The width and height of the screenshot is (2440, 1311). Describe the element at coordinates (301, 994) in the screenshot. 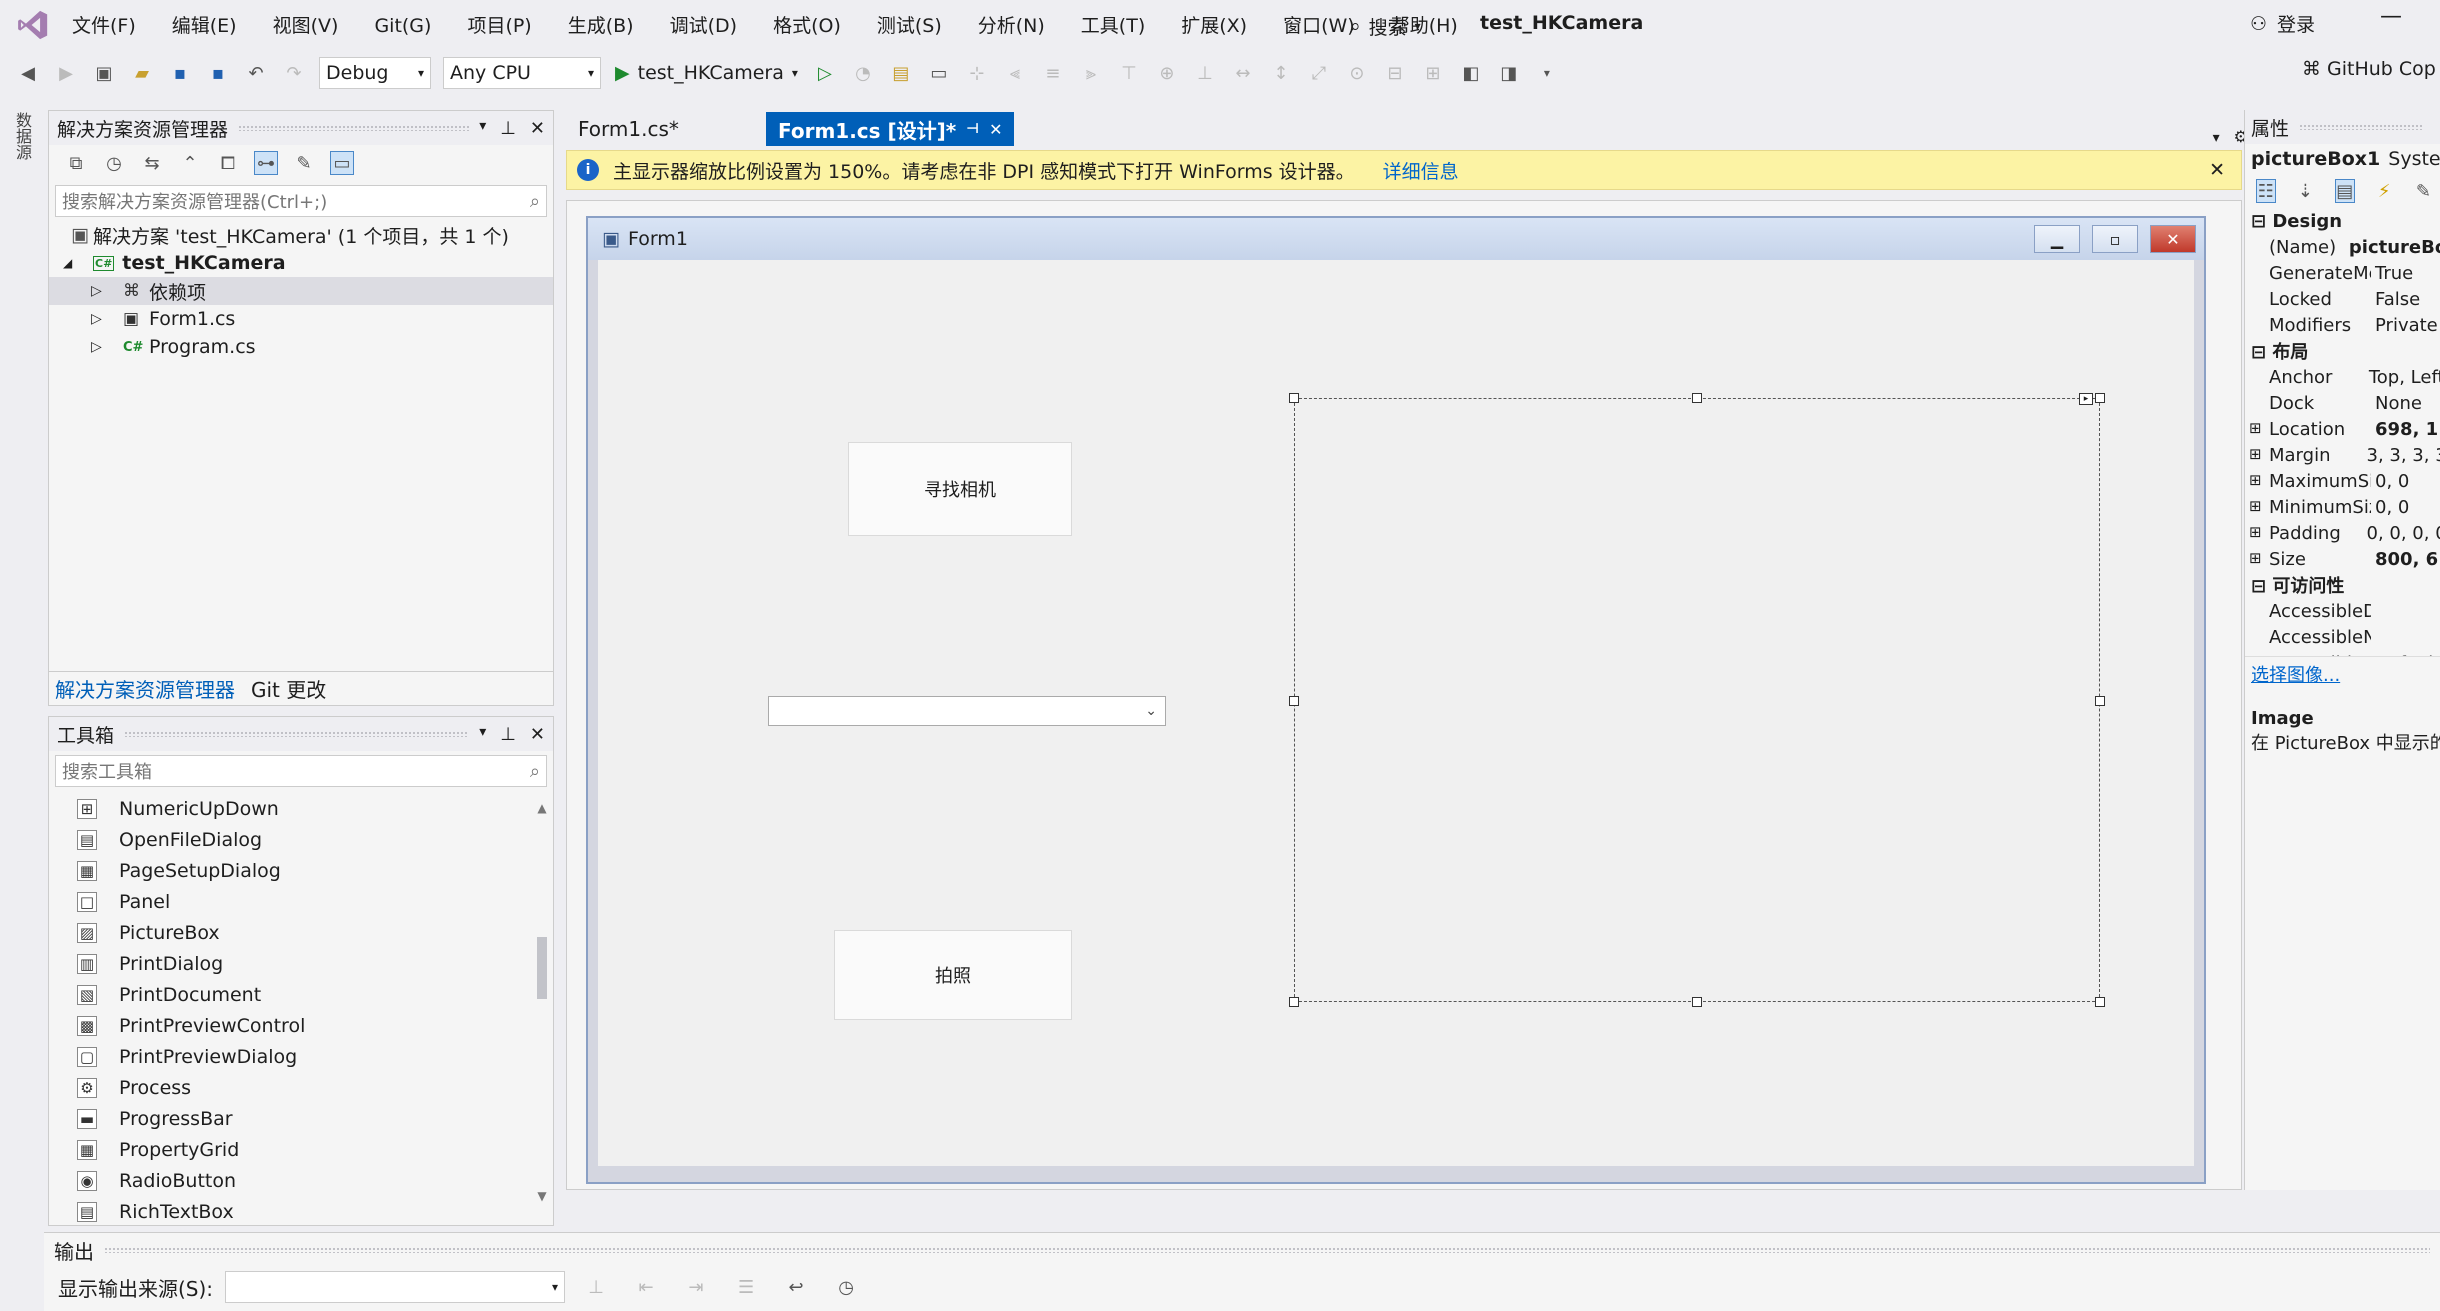

I see `toolbox-item: ▧ PrintDocument` at that location.